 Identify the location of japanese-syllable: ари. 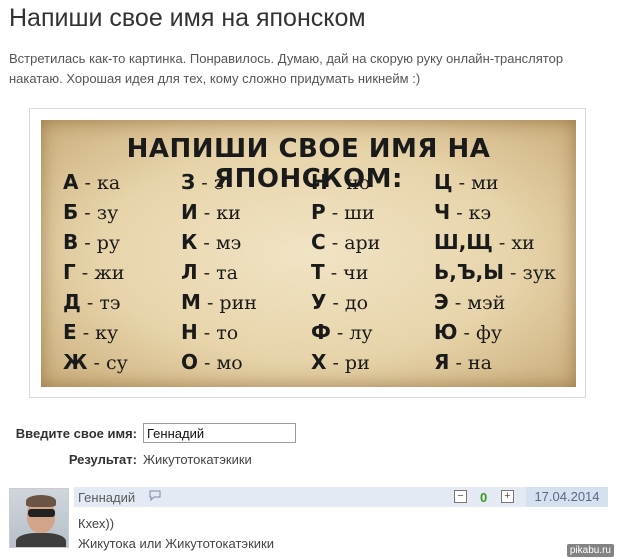
(362, 243).